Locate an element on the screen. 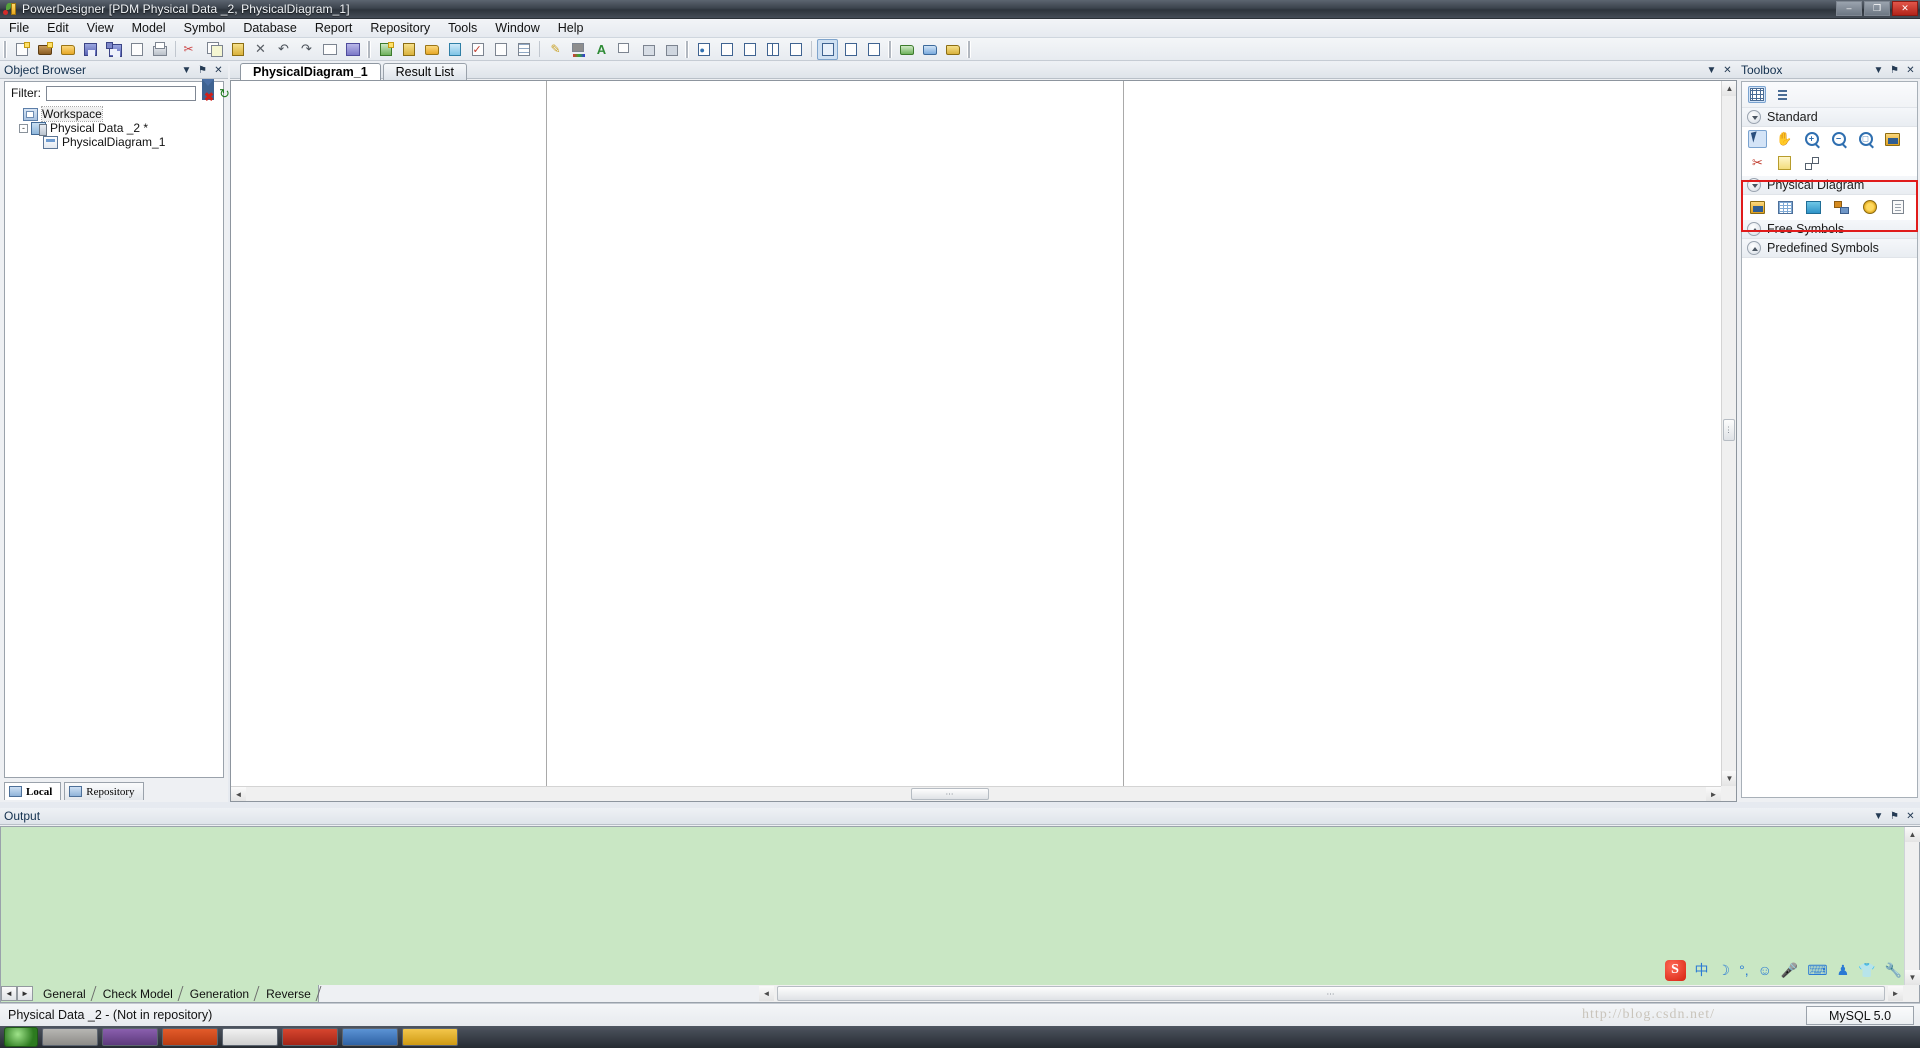 The image size is (1920, 1048). zoom-area-icon: □ is located at coordinates (1865, 139).